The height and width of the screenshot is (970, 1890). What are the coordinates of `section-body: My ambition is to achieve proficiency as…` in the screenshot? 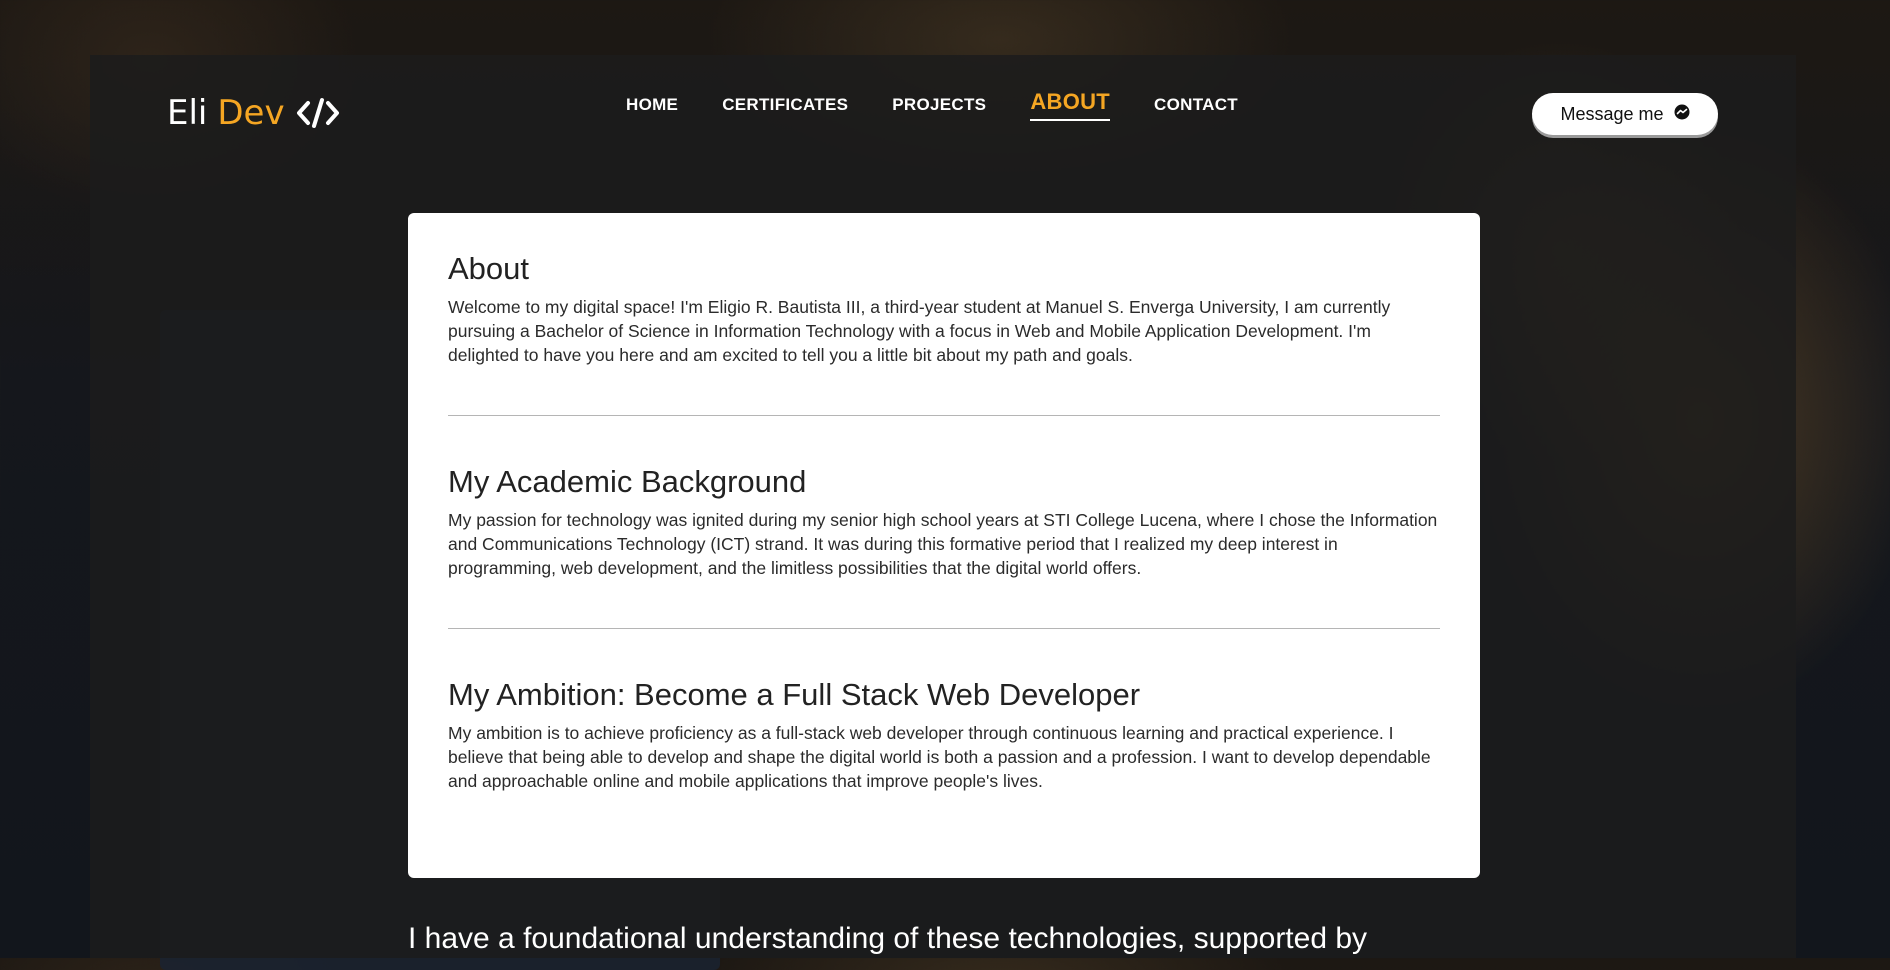 It's located at (939, 757).